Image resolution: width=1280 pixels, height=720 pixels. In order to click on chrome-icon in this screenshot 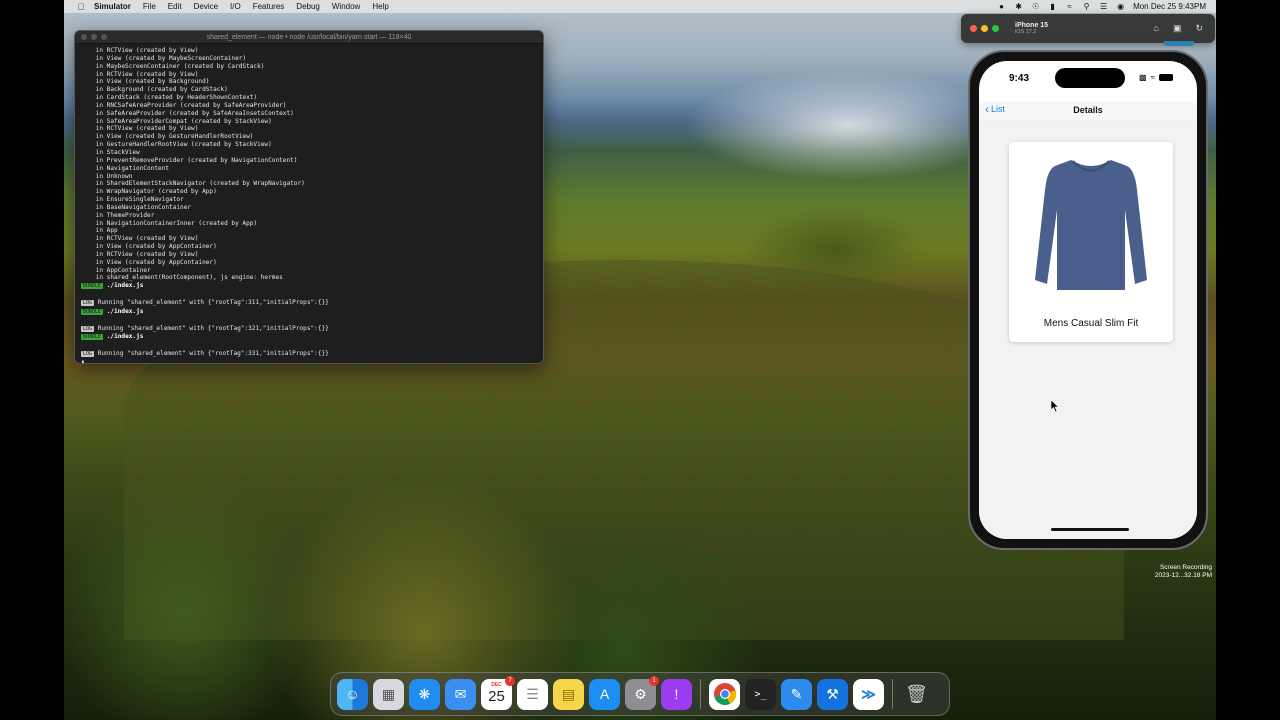, I will do `click(724, 694)`.